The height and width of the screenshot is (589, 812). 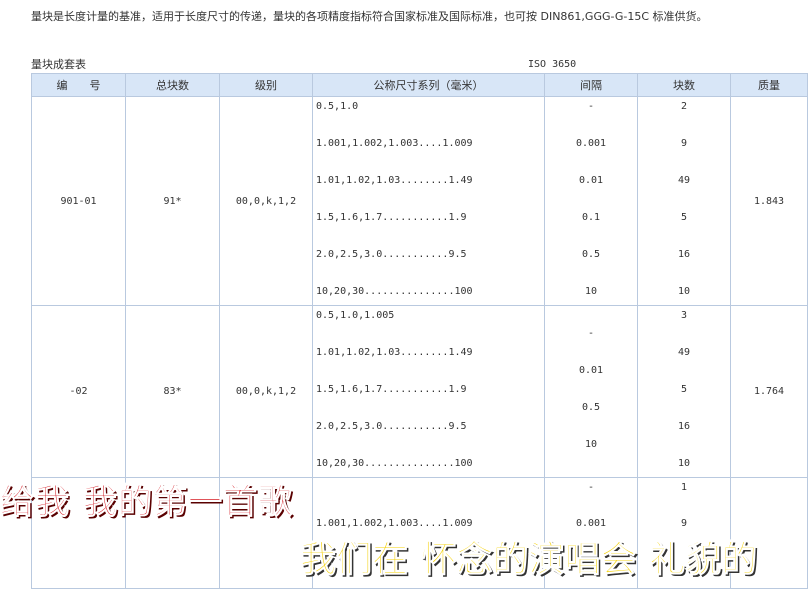 What do you see at coordinates (337, 106) in the screenshot?
I see `size-series-line: 0.5,1.0` at bounding box center [337, 106].